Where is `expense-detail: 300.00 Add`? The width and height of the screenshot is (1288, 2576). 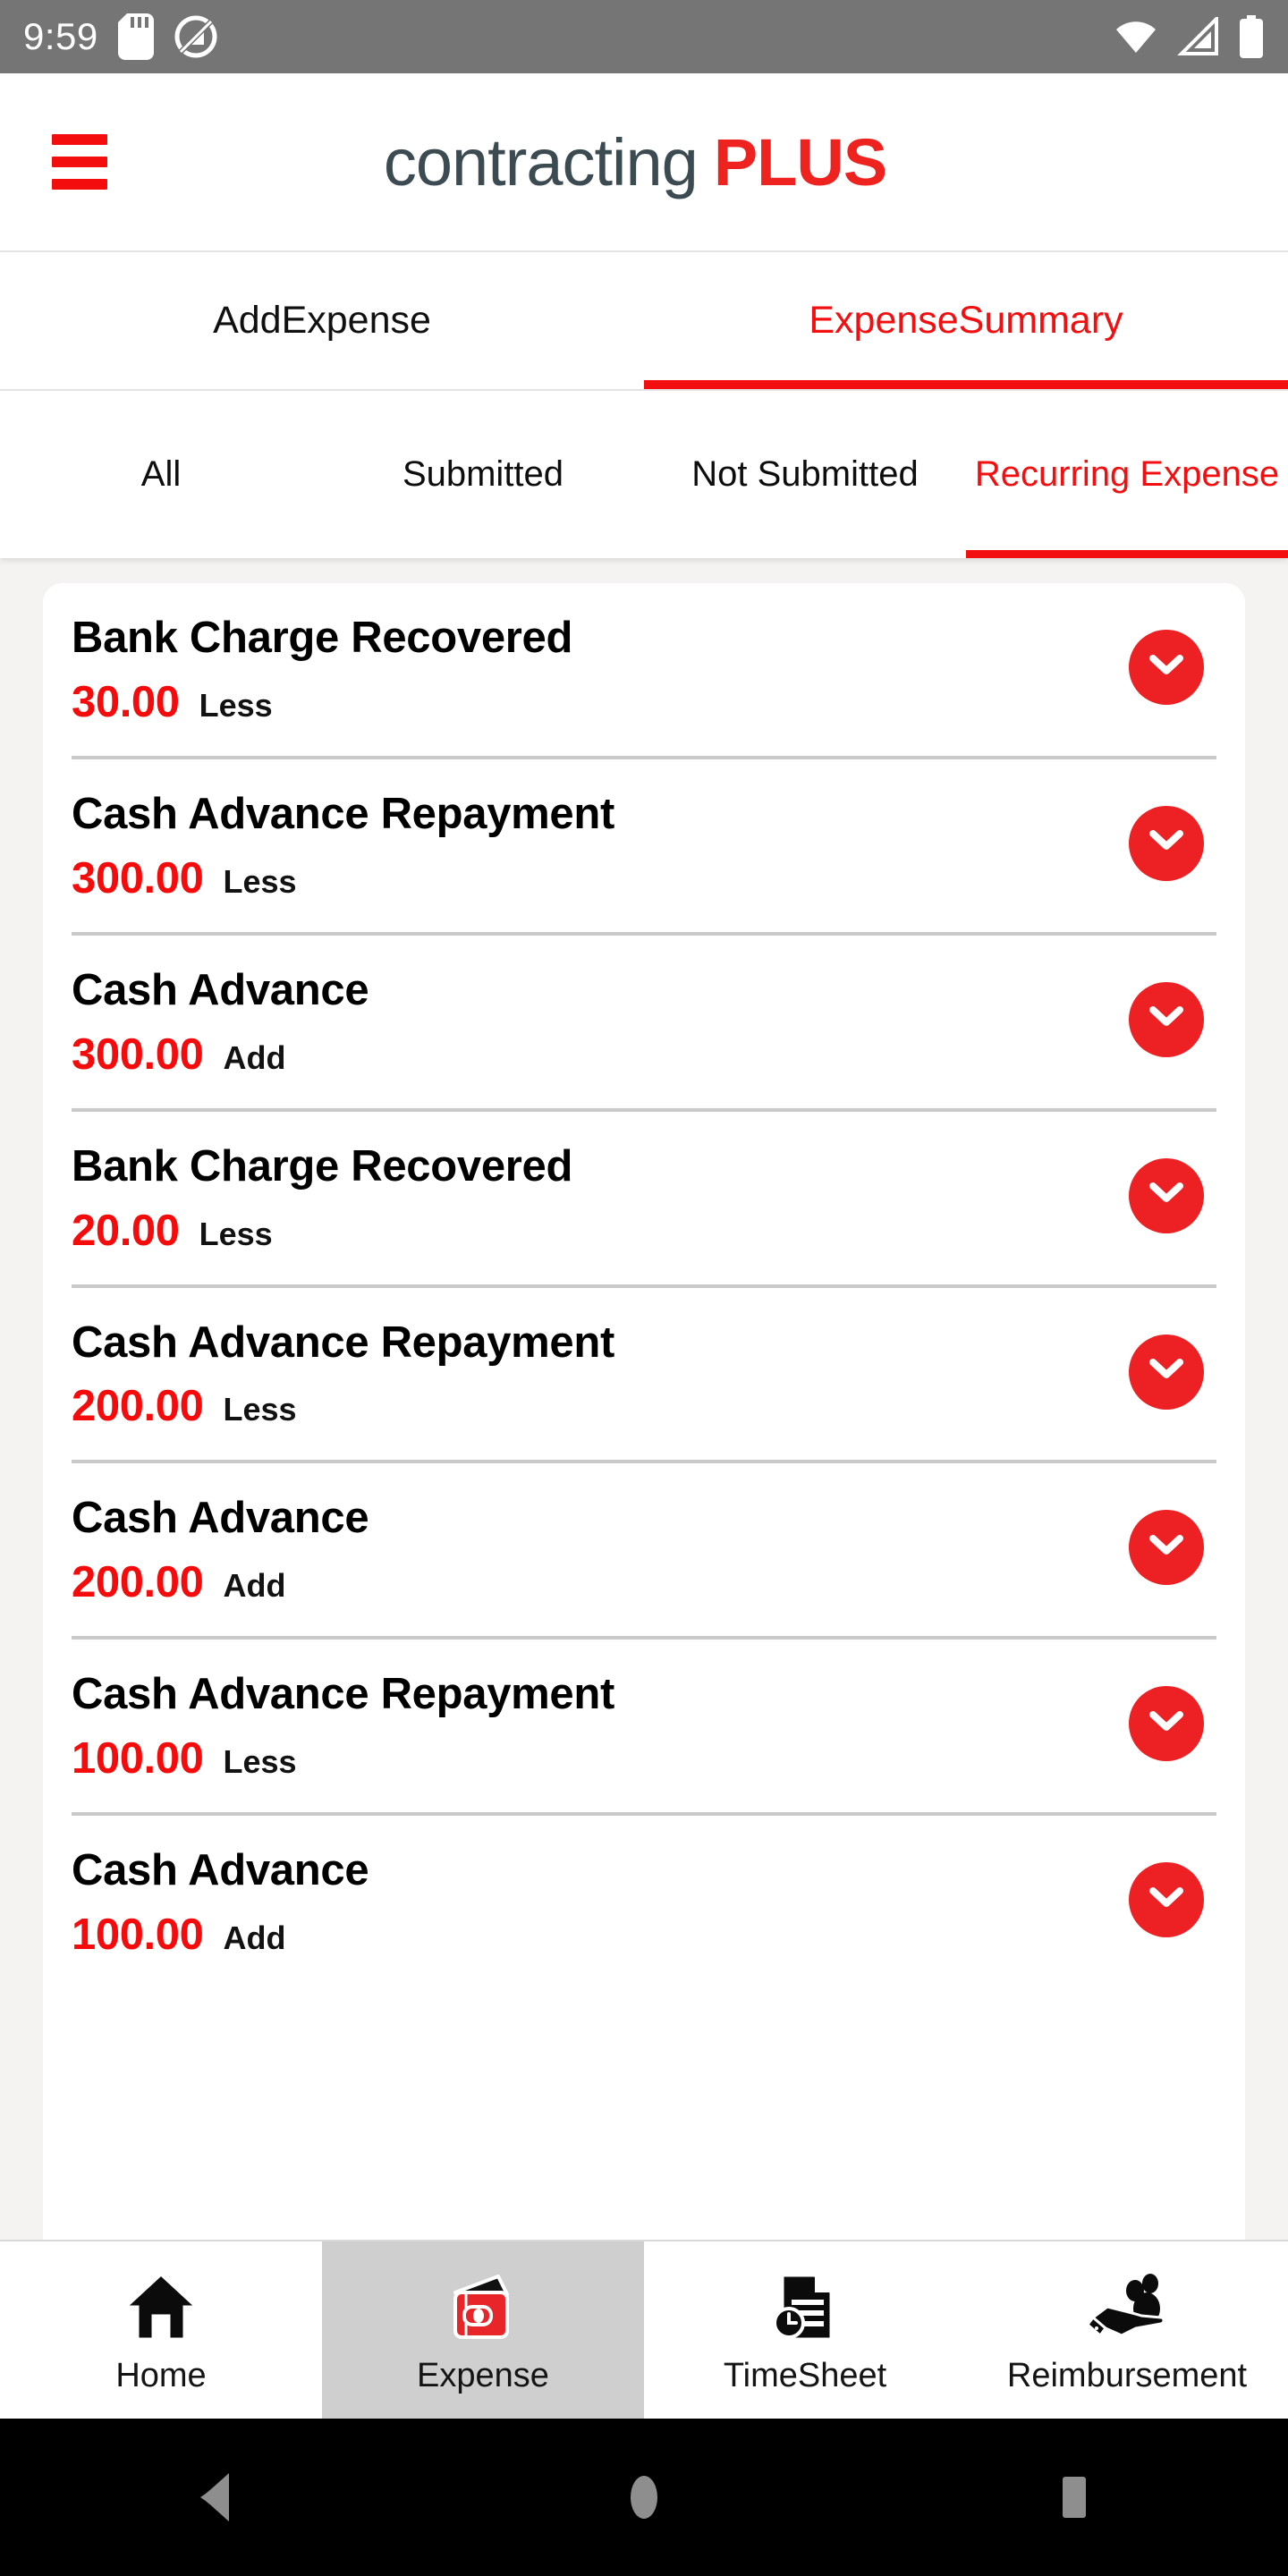 expense-detail: 300.00 Add is located at coordinates (600, 1055).